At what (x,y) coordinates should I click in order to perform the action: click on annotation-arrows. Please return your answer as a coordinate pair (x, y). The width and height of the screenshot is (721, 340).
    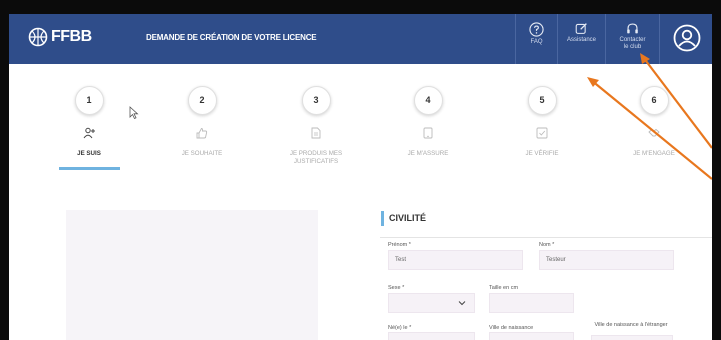
    Looking at the image, I should click on (649, 116).